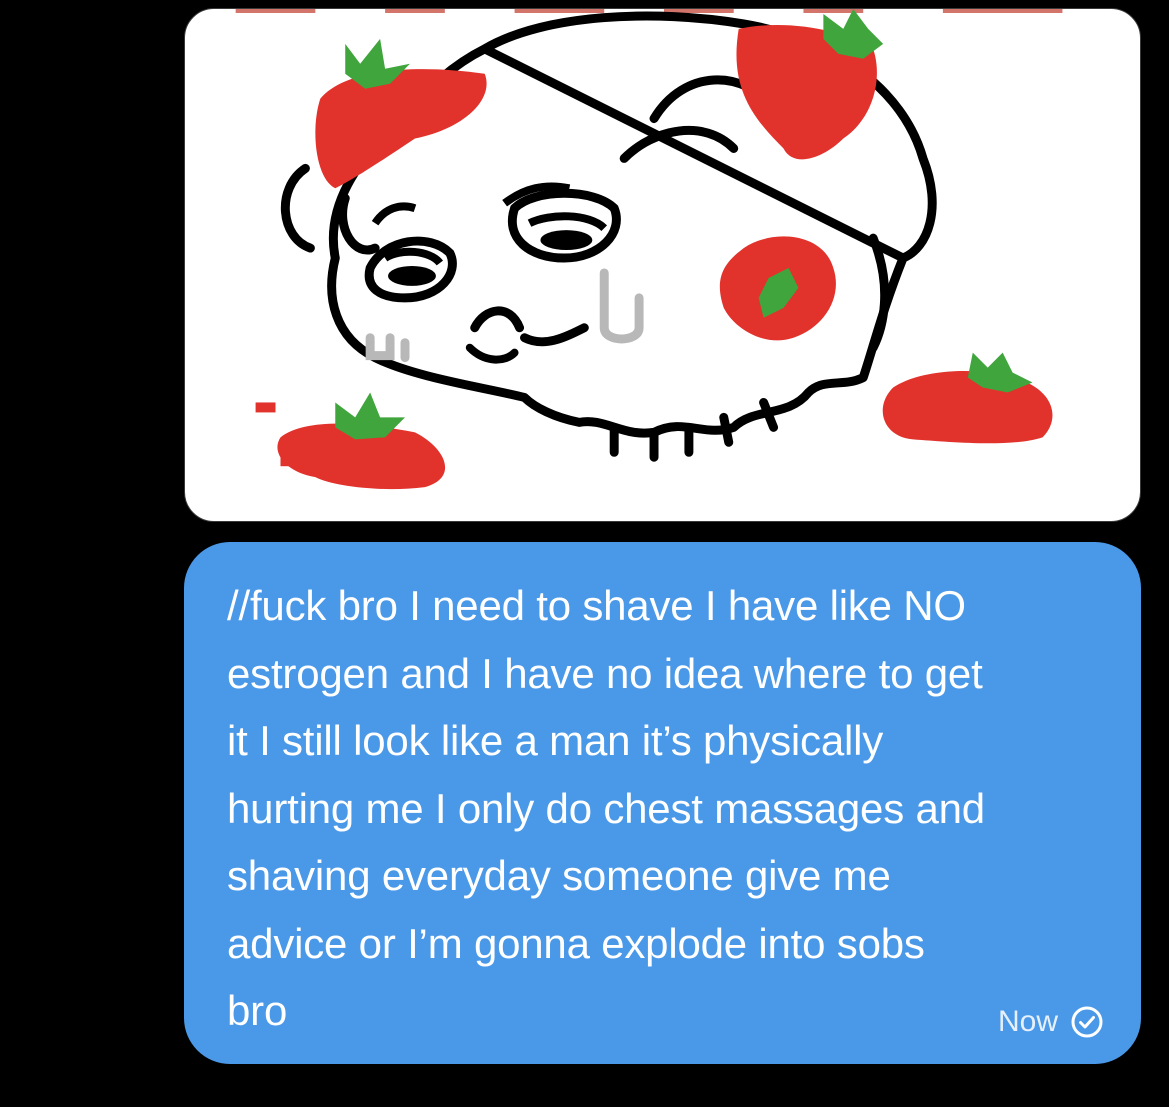 The image size is (1169, 1107). I want to click on message-meta: Now, so click(1051, 1022).